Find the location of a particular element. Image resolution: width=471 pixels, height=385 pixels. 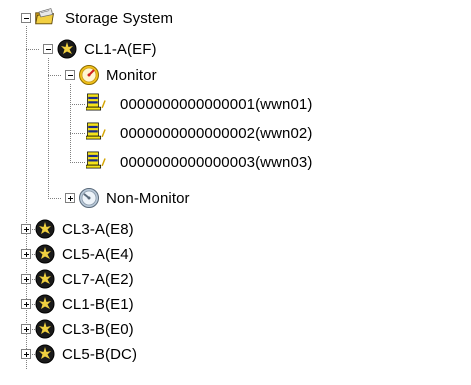

monitor-label: Monitor is located at coordinates (131, 76).